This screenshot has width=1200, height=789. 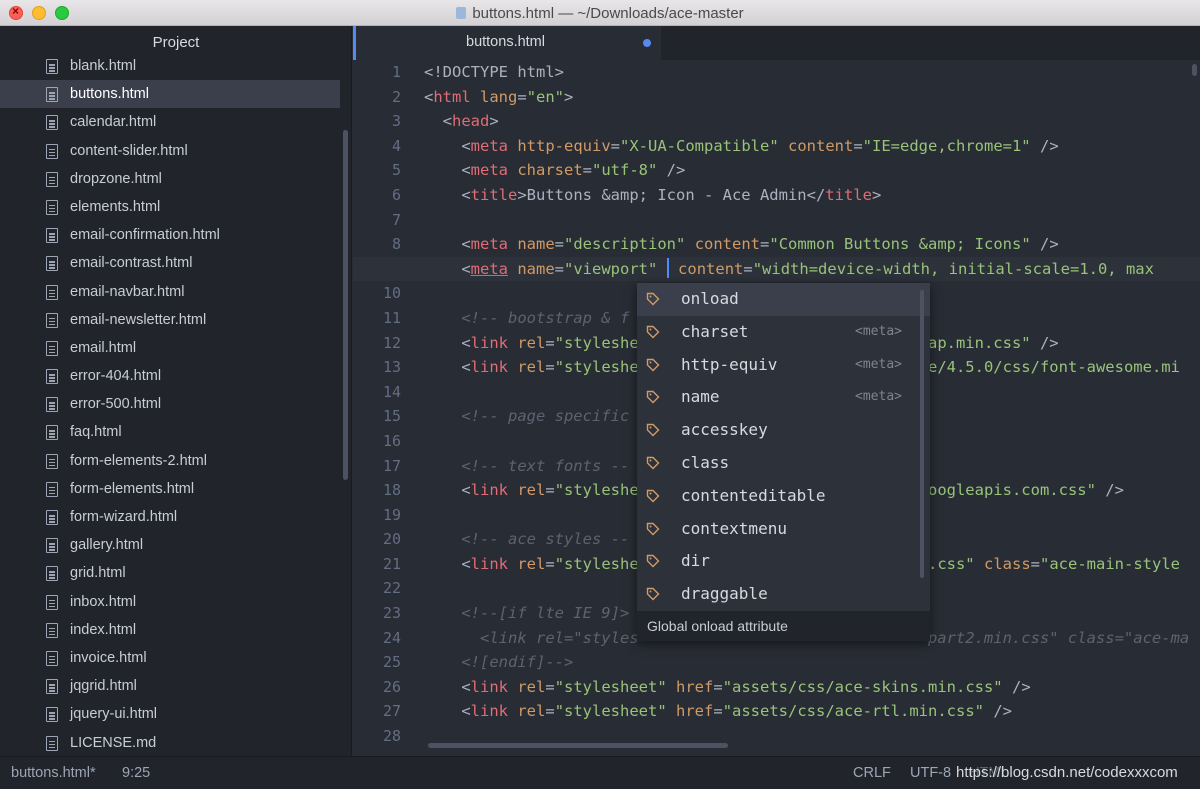 I want to click on tree-item: LICENSE.md, so click(x=170, y=743).